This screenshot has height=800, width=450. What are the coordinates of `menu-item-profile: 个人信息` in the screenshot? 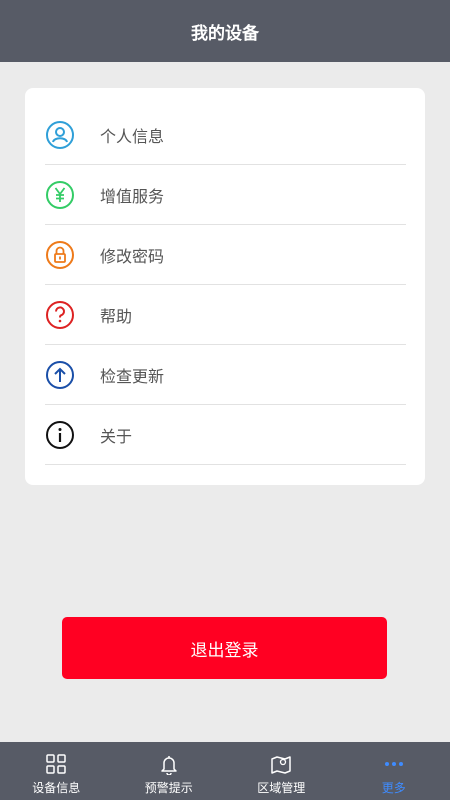 It's located at (225, 135).